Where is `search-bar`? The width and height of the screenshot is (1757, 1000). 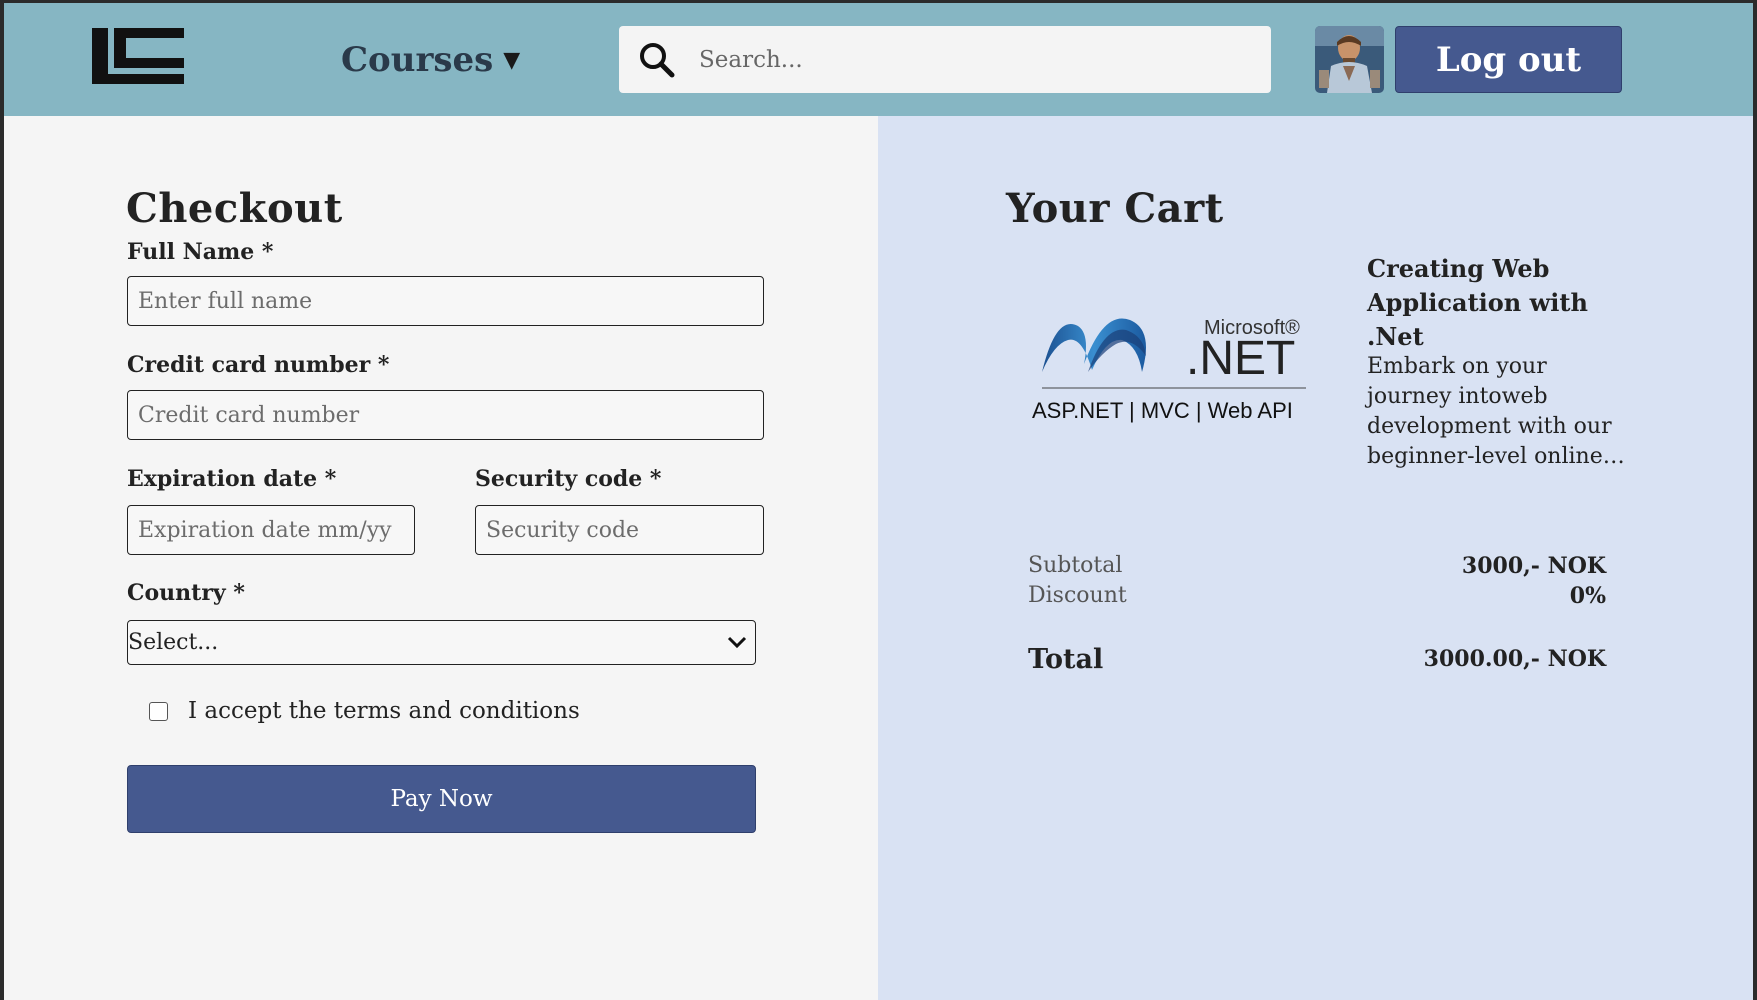 search-bar is located at coordinates (945, 59).